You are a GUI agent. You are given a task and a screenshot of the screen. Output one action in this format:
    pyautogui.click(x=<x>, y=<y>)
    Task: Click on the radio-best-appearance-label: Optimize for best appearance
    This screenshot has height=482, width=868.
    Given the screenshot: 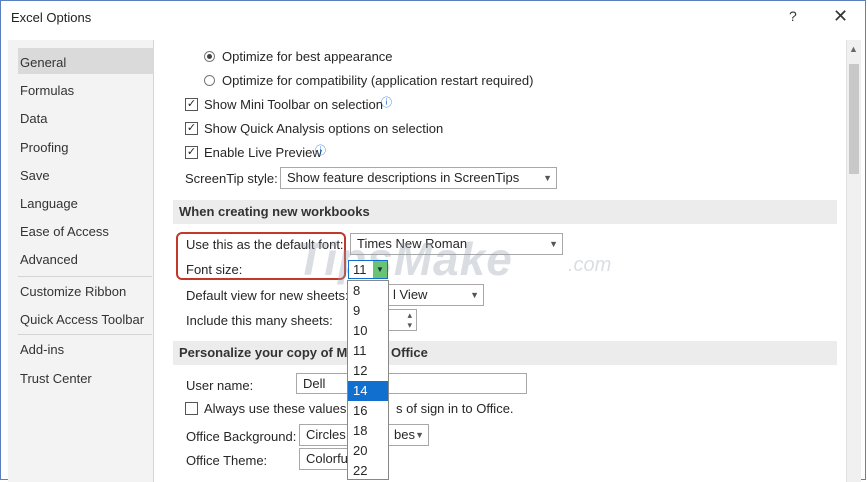 What is the action you would take?
    pyautogui.click(x=307, y=56)
    